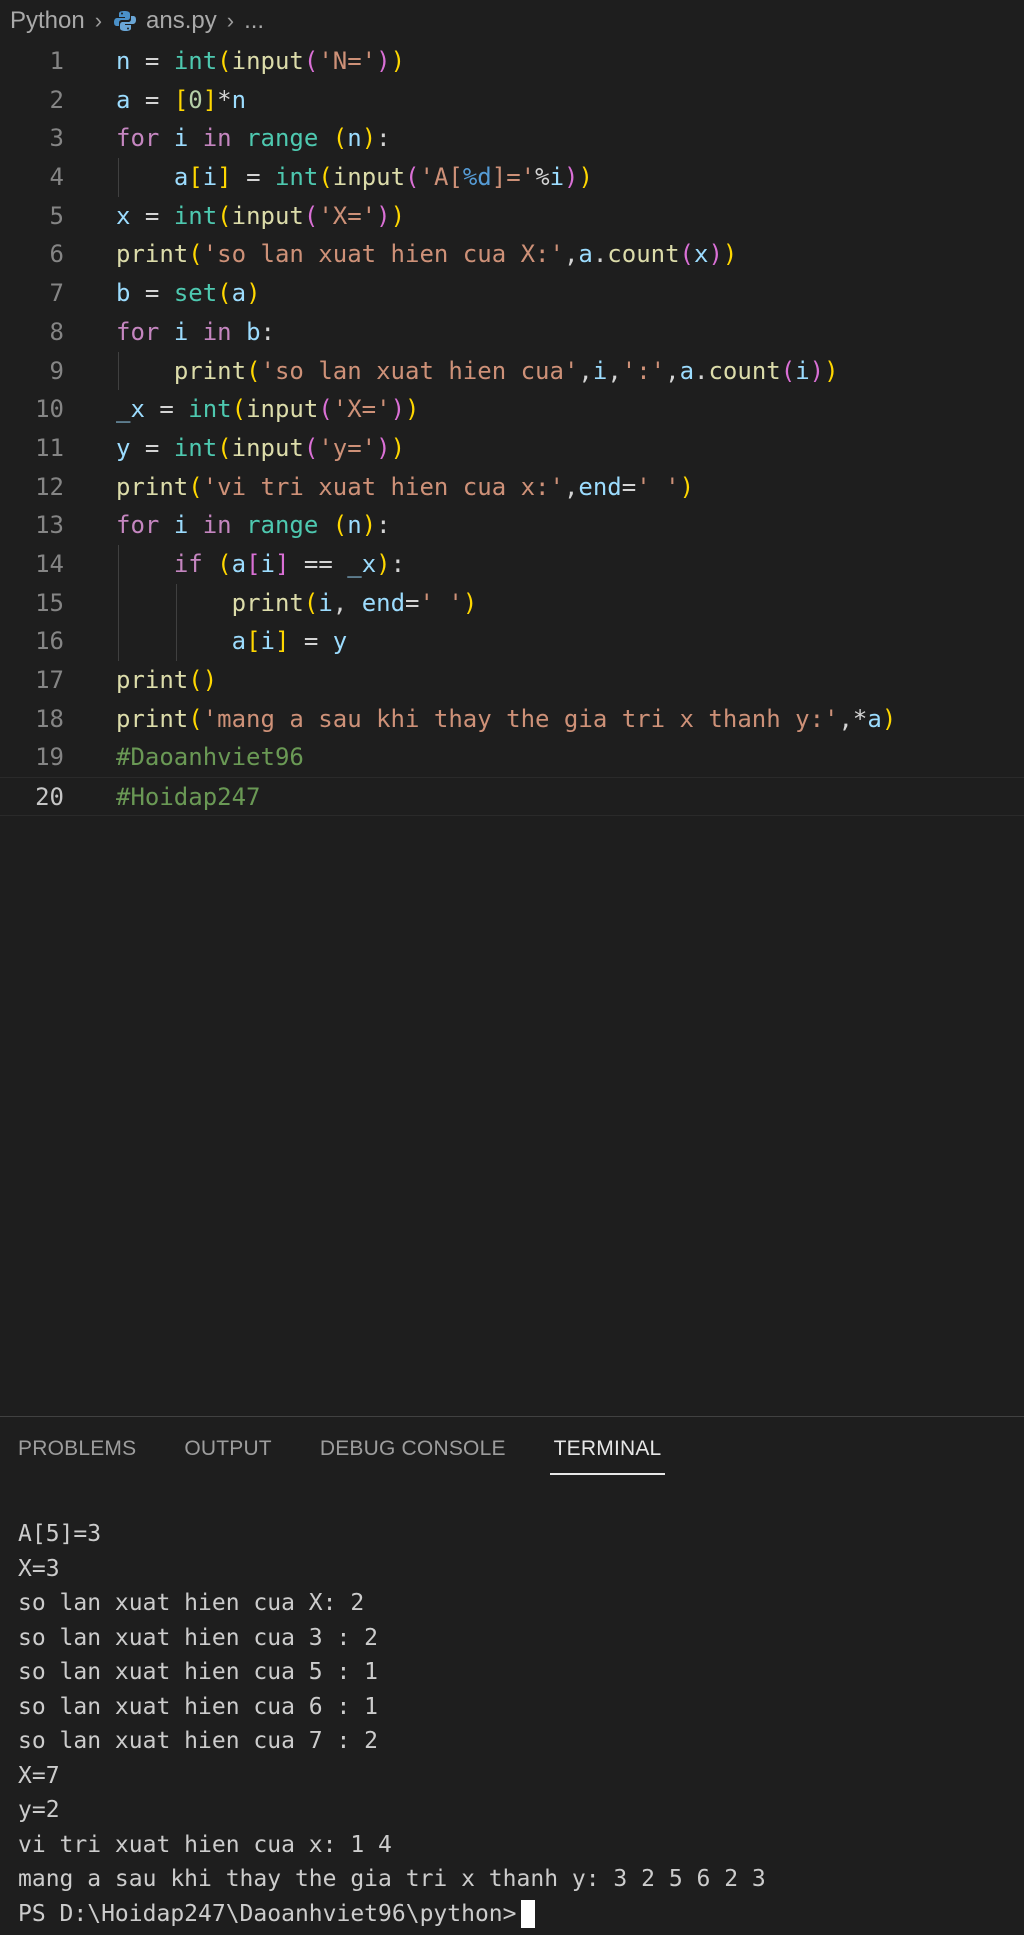 This screenshot has height=1935, width=1024. I want to click on line-number: 12, so click(49, 486).